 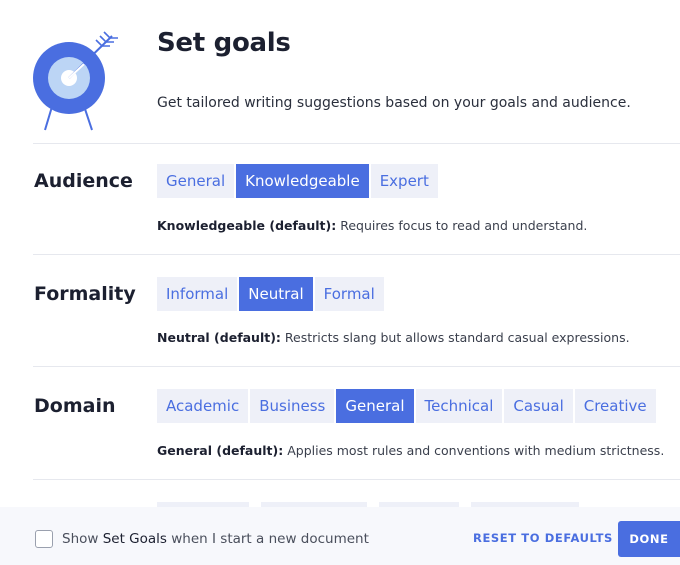 I want to click on label-prefix: Show, so click(x=82, y=539).